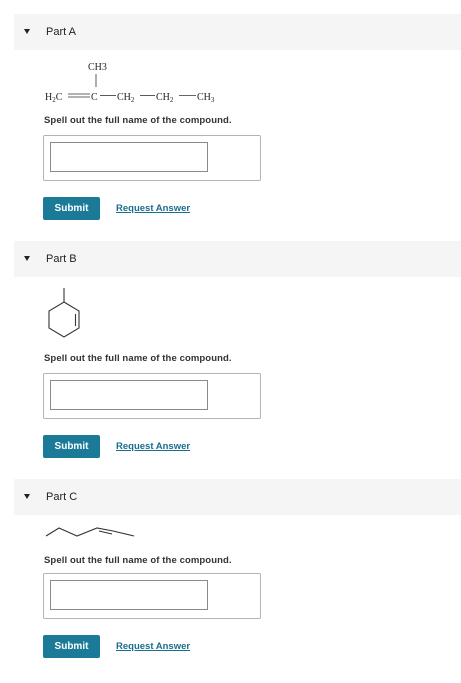  I want to click on part-b-request-answer-link: Request Answer, so click(153, 446).